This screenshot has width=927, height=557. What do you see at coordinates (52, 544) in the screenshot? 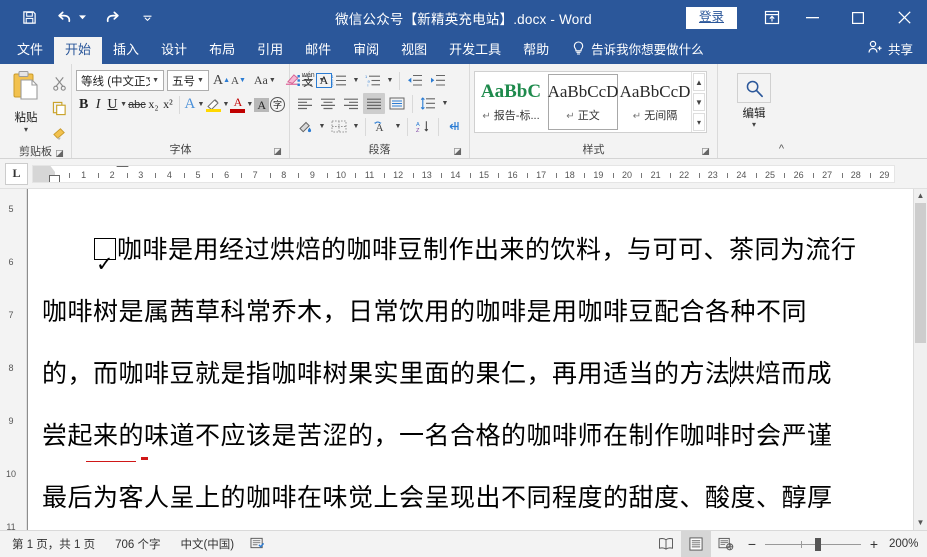
I see `page-indicator: 第 1 页，共 1 页` at bounding box center [52, 544].